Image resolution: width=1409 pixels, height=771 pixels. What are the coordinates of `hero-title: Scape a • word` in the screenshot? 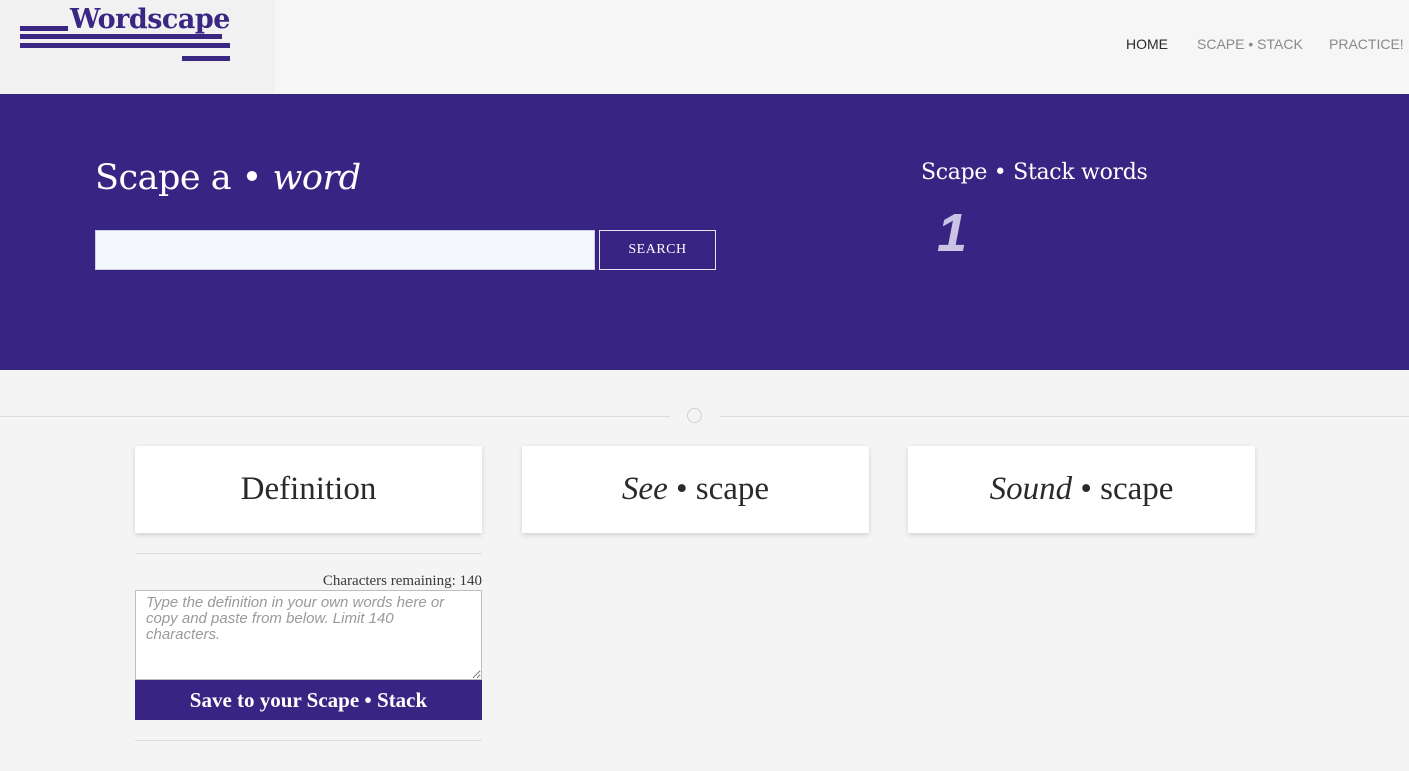 It's located at (228, 178).